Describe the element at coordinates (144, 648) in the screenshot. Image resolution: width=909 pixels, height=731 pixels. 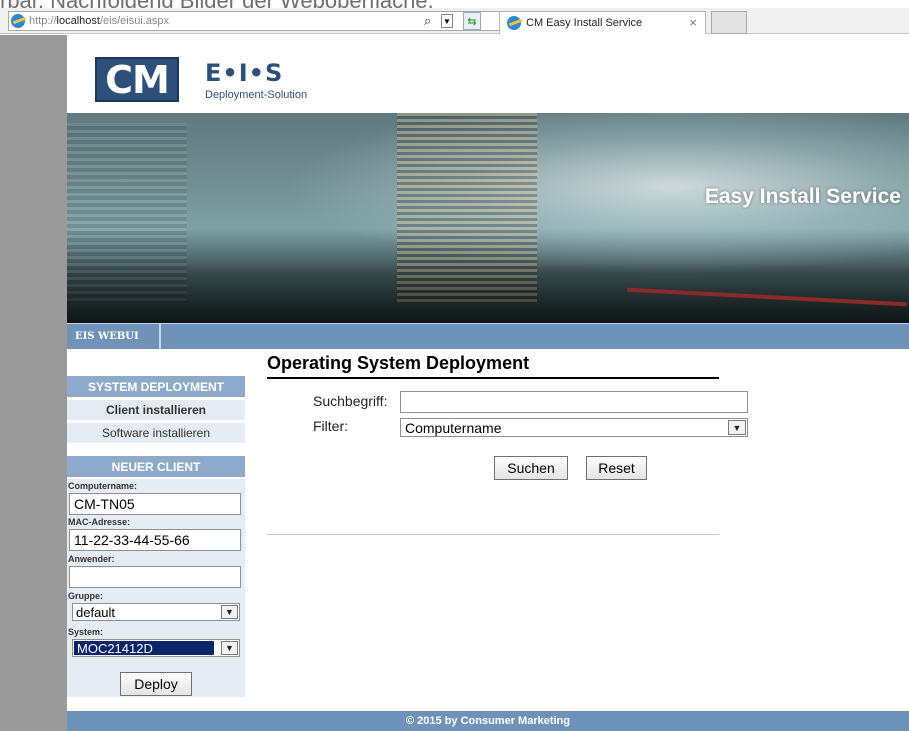
I see `system-select-value: MOC21412D` at that location.